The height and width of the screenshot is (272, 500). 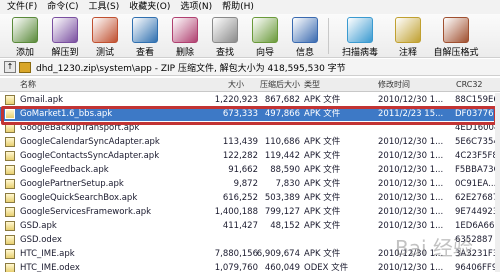 What do you see at coordinates (225, 30) in the screenshot?
I see `find-icon` at bounding box center [225, 30].